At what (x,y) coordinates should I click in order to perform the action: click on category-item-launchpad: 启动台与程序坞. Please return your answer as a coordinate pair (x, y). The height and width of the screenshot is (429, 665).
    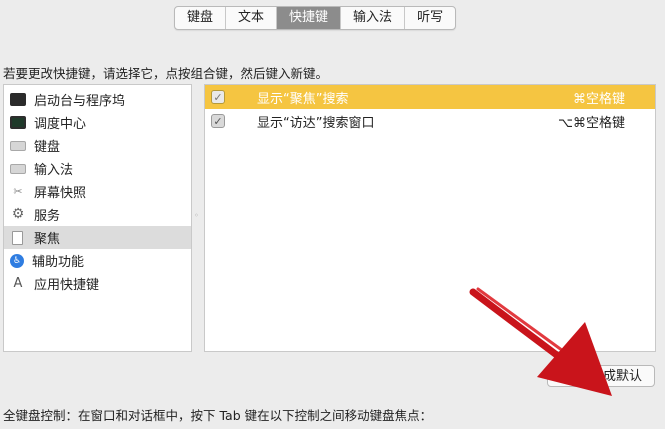
    Looking at the image, I should click on (97, 99).